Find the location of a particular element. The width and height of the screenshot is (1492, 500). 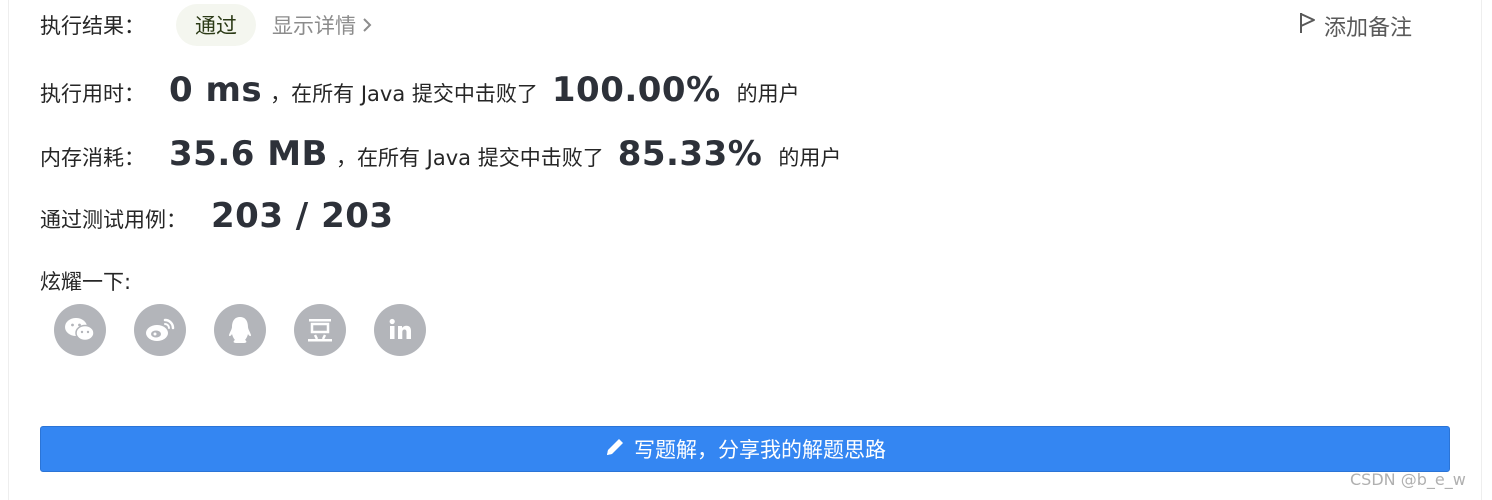

add-note-button: 添加备注 is located at coordinates (1355, 26).